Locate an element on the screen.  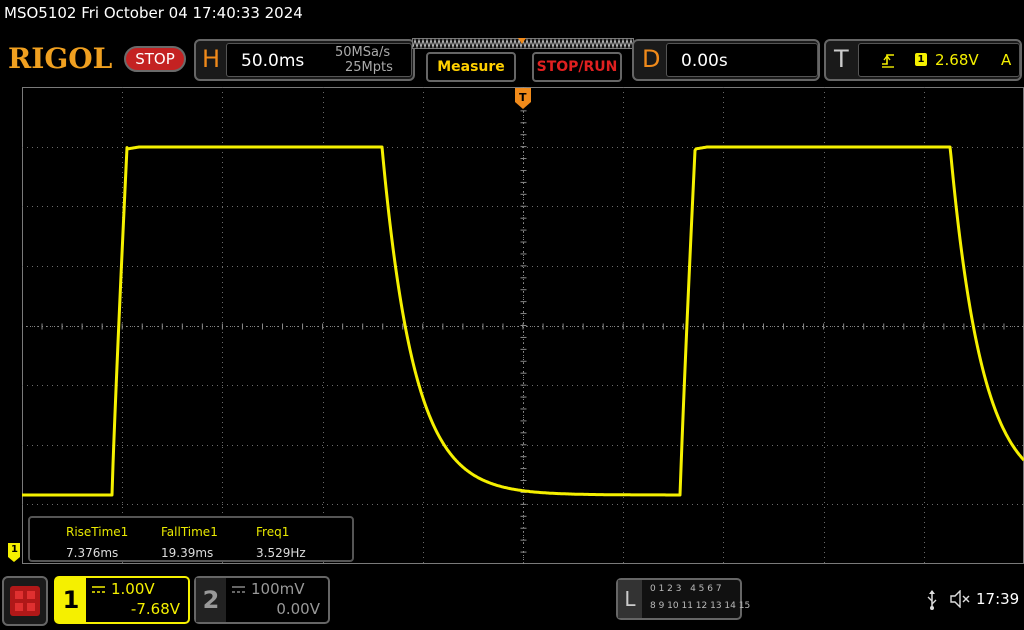
delay-value: 0.00s is located at coordinates (704, 61).